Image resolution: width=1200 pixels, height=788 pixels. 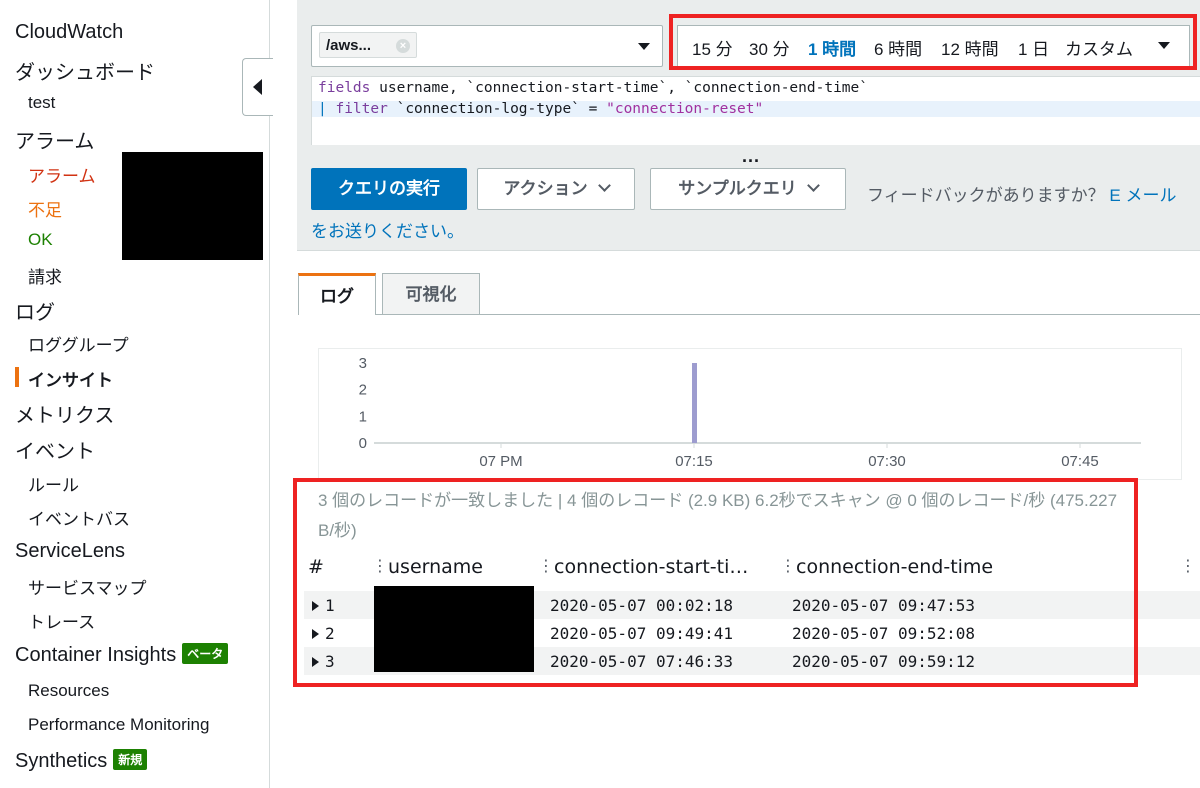 I want to click on sidebar-item-synthetics: Synthetics 新規, so click(x=81, y=761).